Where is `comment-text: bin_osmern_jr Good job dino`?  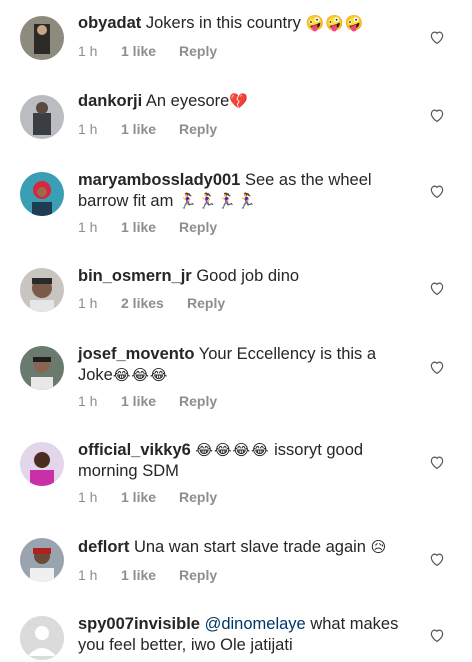
comment-text: bin_osmern_jr Good job dino is located at coordinates (243, 276).